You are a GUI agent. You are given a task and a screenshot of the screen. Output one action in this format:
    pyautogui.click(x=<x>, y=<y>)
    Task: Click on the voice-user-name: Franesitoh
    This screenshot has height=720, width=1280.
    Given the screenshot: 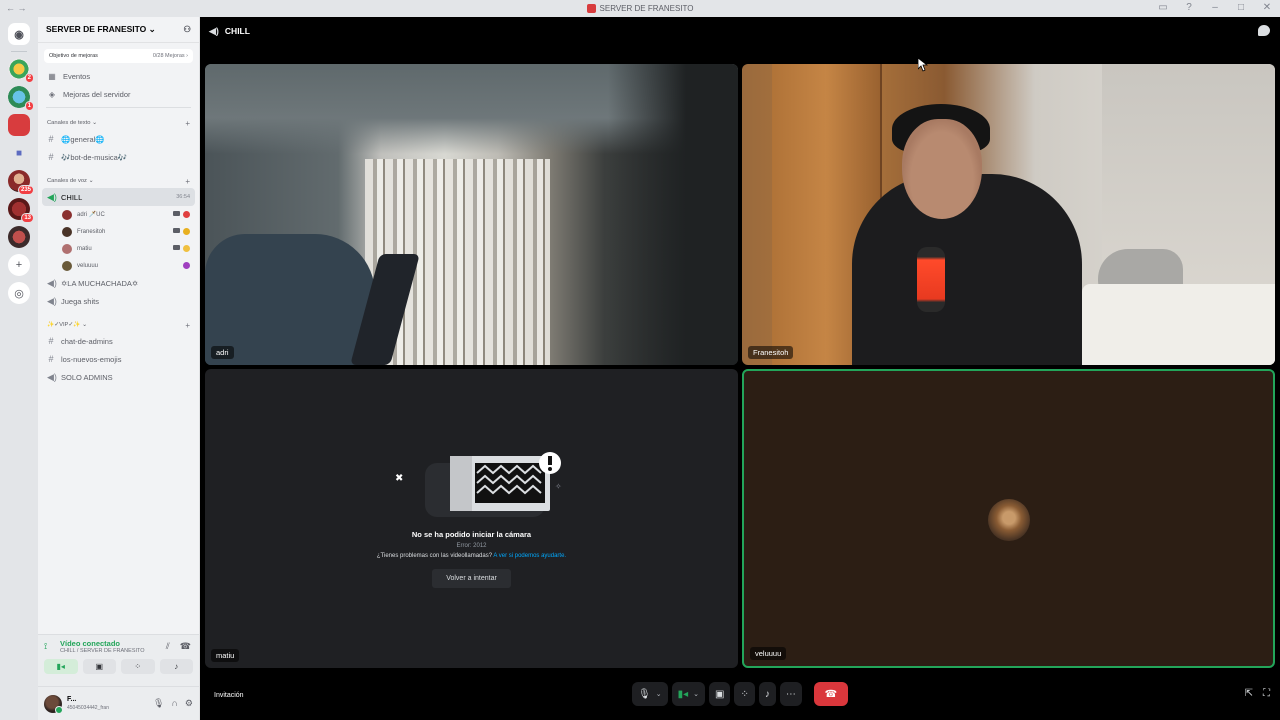 What is the action you would take?
    pyautogui.click(x=91, y=231)
    